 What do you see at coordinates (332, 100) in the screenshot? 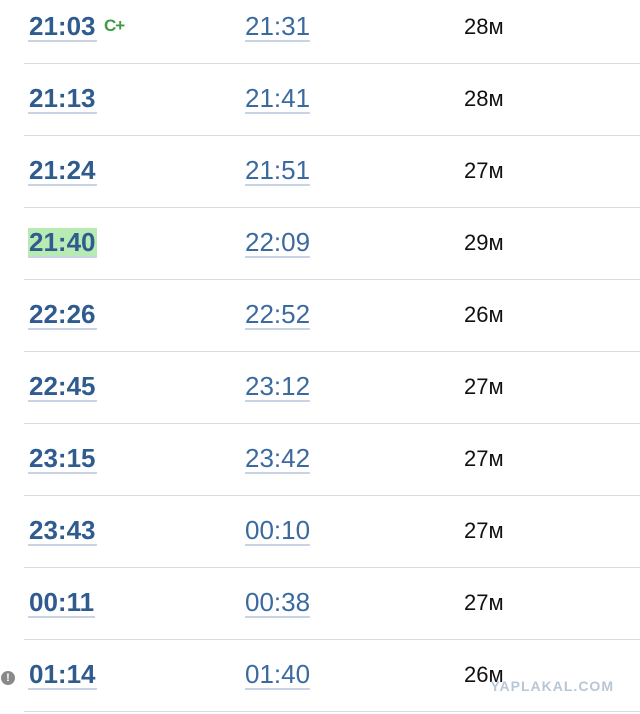
I see `table-row: 21:13 21:41 28м` at bounding box center [332, 100].